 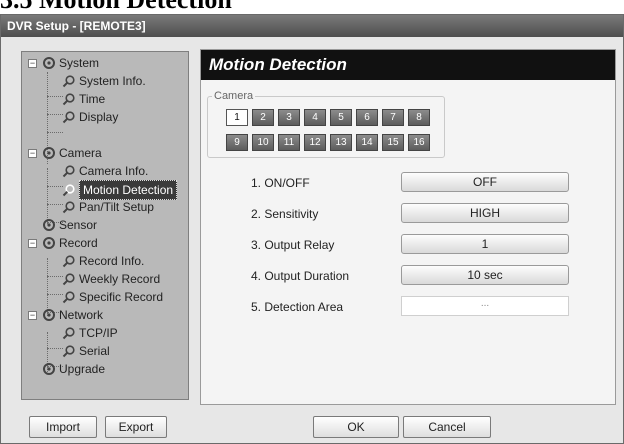 What do you see at coordinates (485, 182) in the screenshot?
I see `on-off-button: OFF` at bounding box center [485, 182].